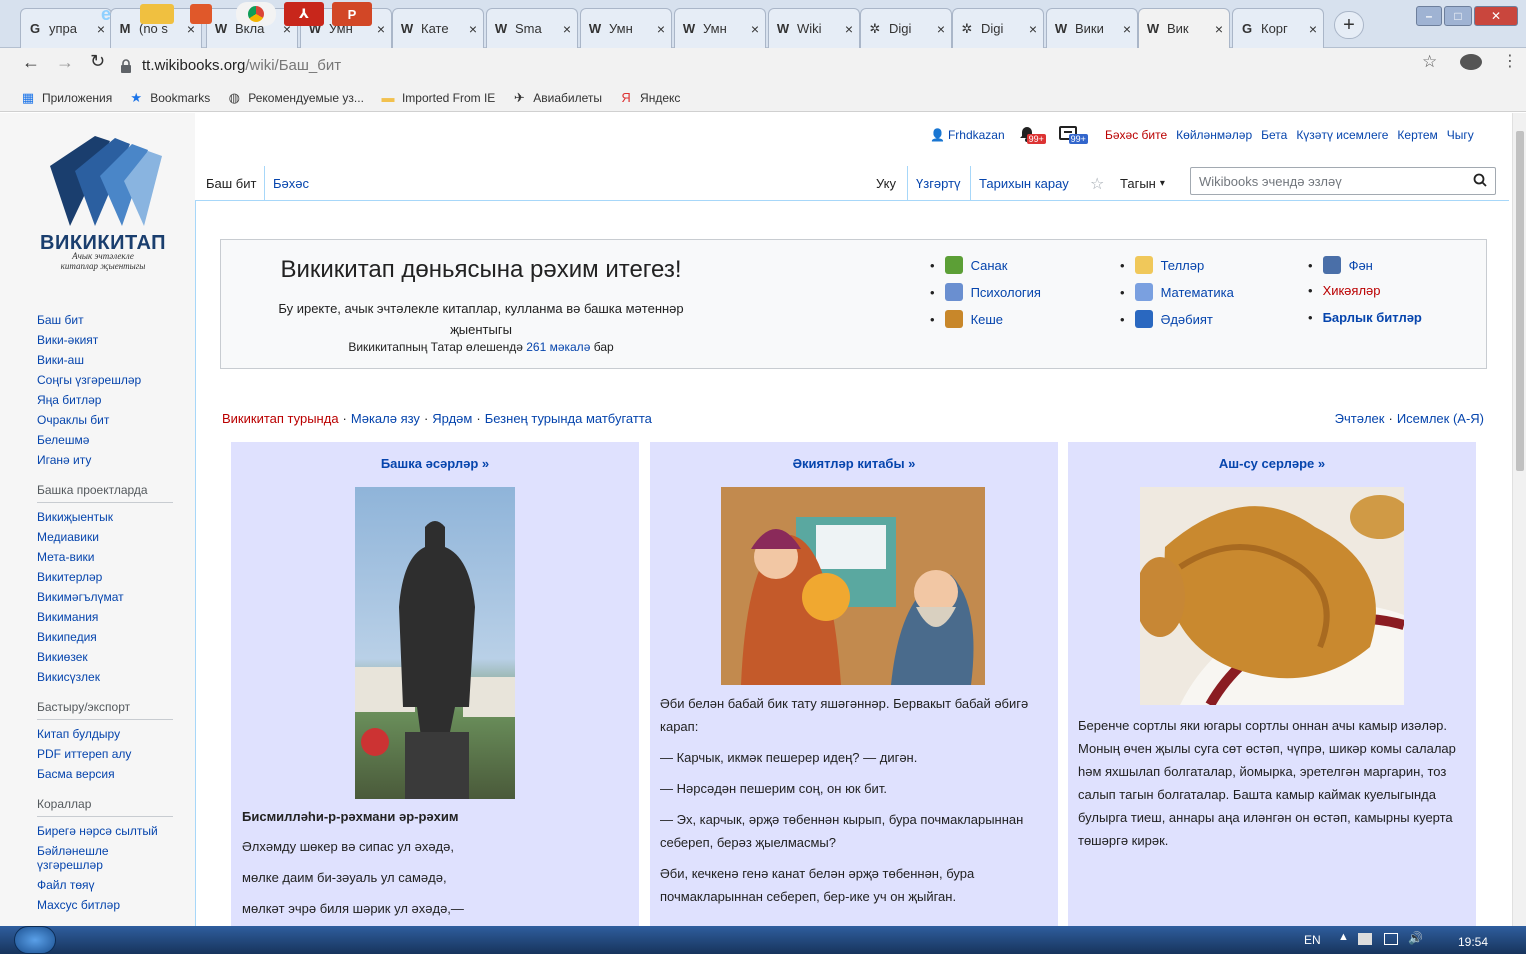  I want to click on sidebar-link: Викисүзлек, so click(97, 677).